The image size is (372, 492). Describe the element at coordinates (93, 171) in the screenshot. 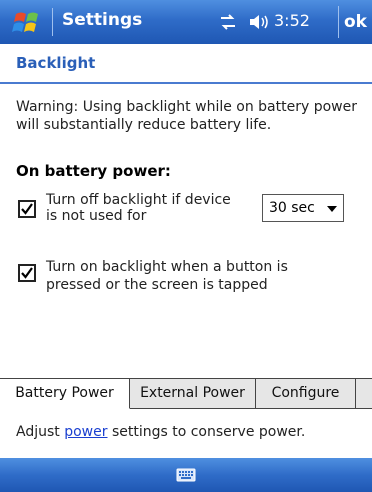

I see `battery-power-section-label: On battery power:` at that location.